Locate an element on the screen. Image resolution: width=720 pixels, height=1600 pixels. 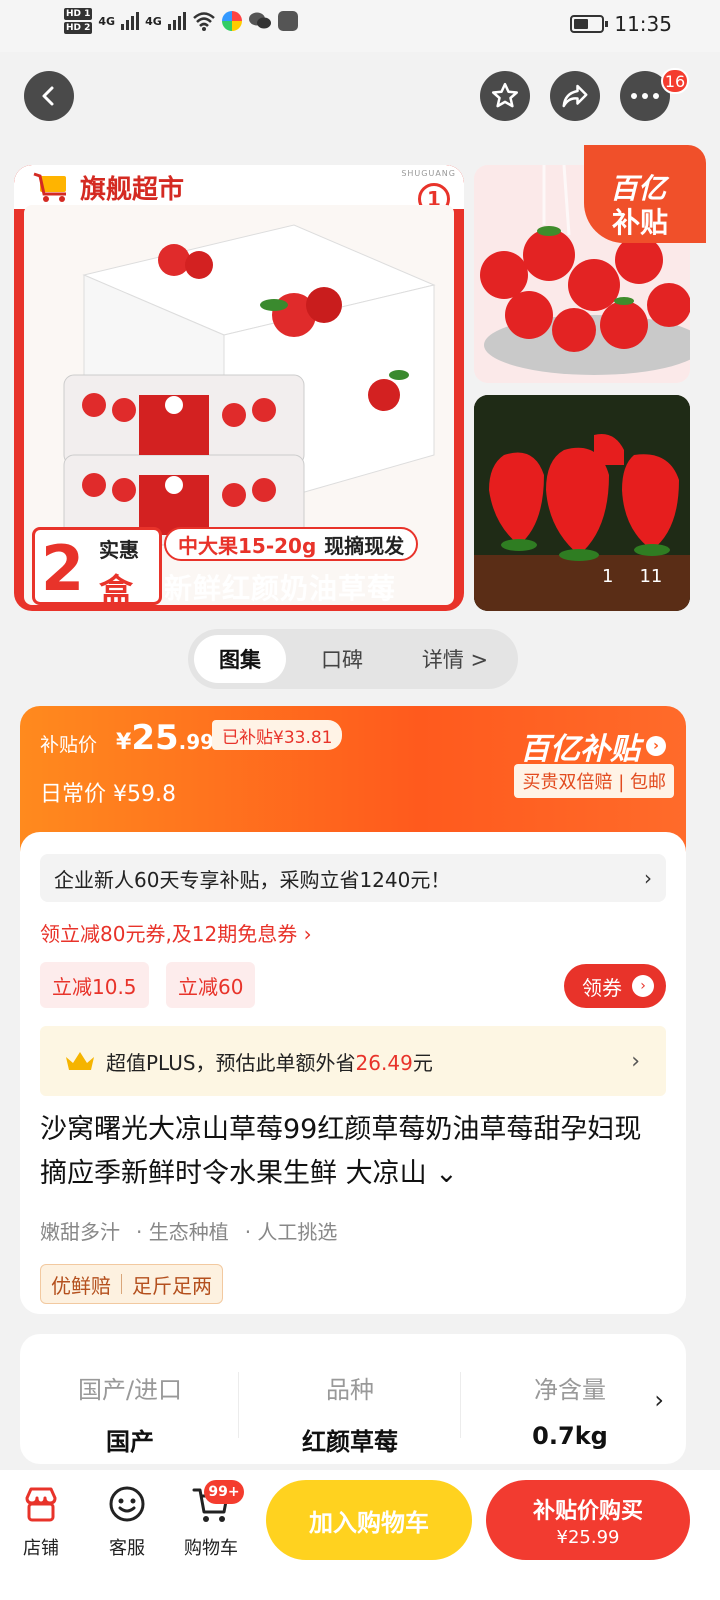
wifi-icon is located at coordinates (203, 21).